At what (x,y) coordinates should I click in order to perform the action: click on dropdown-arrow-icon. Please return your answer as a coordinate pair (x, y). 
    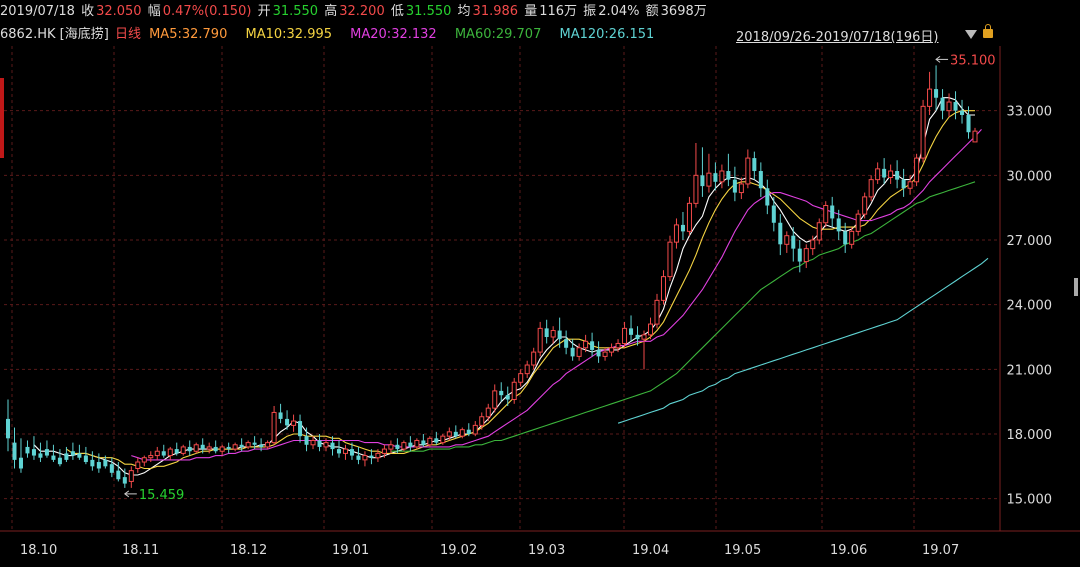
    Looking at the image, I should click on (971, 34).